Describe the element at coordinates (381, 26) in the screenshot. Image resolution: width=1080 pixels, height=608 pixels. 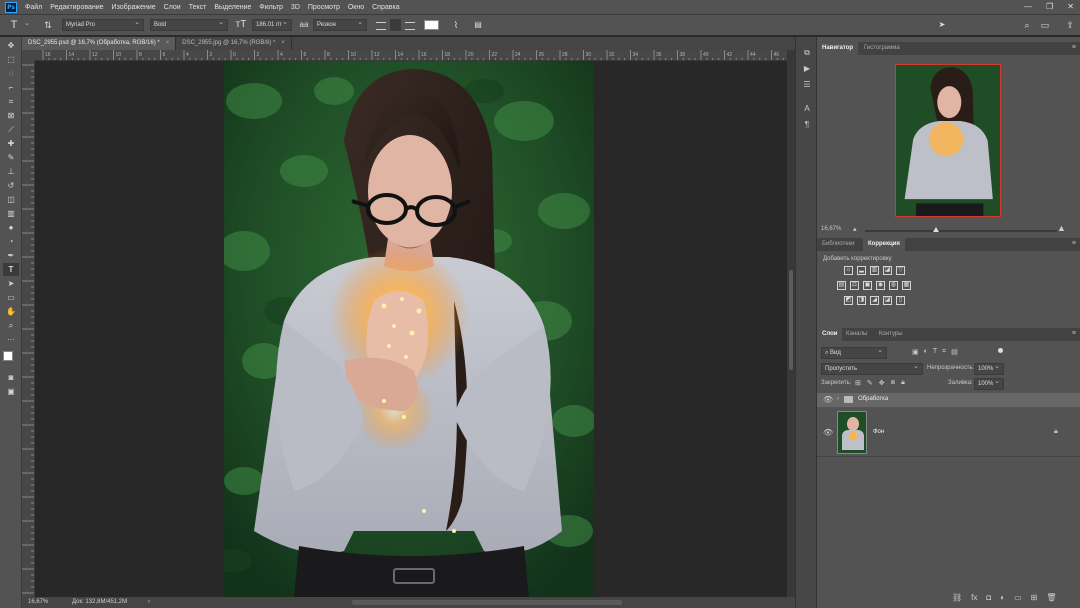
I see `align-left-icon` at that location.